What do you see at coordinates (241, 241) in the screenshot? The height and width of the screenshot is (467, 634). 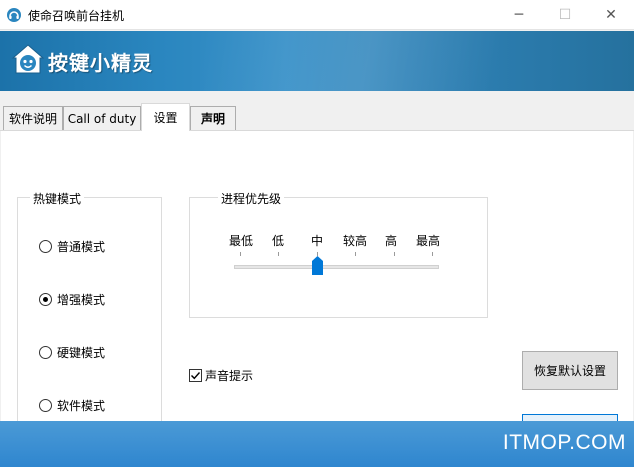 I see `priority-label-lowest: 最低` at bounding box center [241, 241].